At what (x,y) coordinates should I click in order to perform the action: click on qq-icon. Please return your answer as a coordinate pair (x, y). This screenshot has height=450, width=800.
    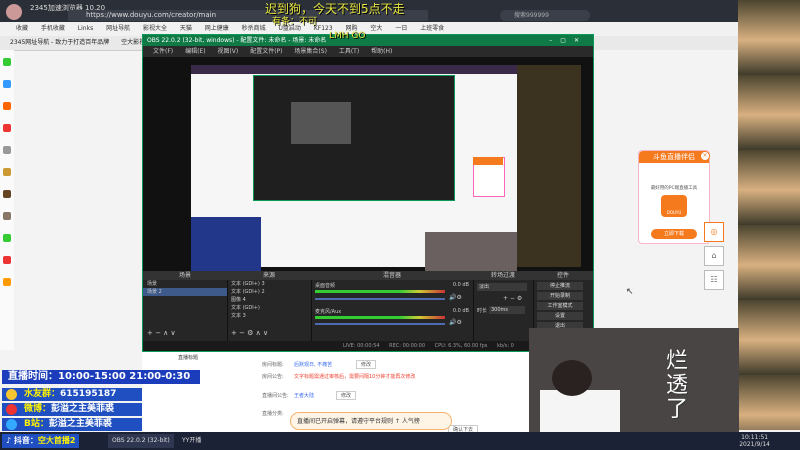
    Looking at the image, I should click on (11, 394).